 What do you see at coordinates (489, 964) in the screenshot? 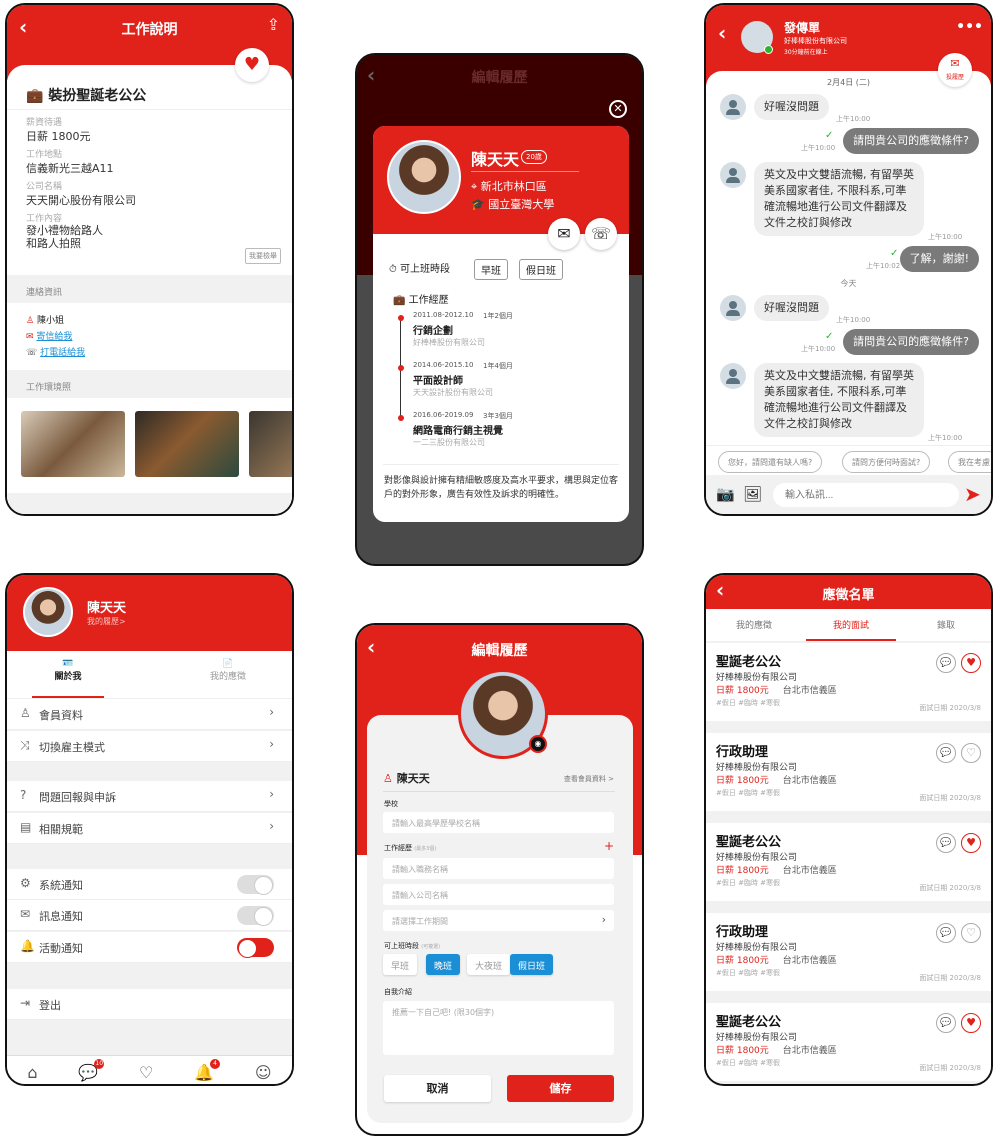
I see `shift-option-night: 大夜班` at bounding box center [489, 964].